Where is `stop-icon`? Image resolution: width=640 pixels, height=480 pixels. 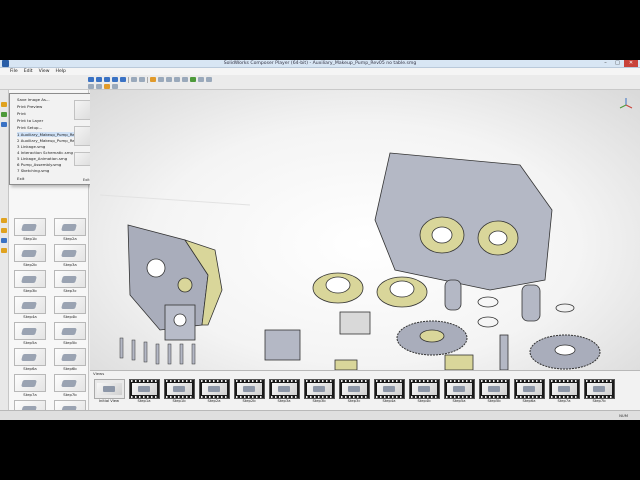 stop-icon is located at coordinates (115, 79).